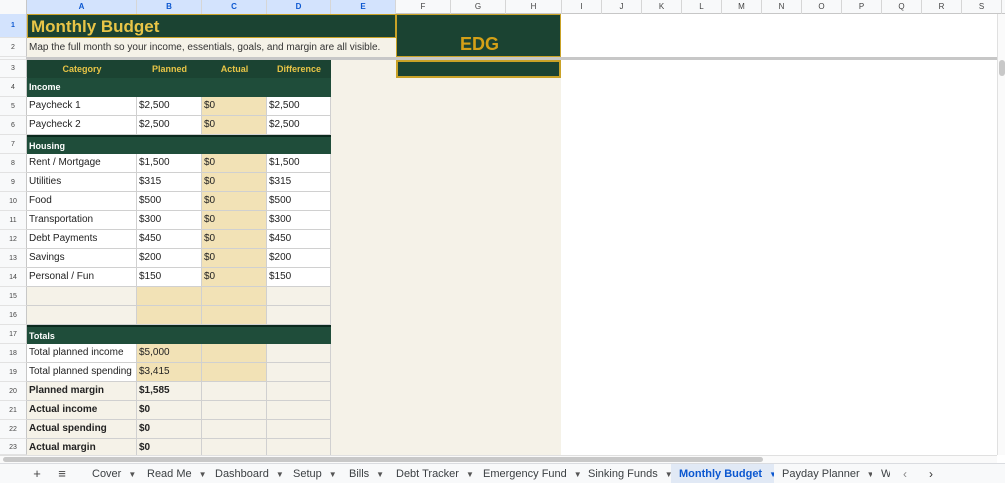 This screenshot has width=1005, height=483. I want to click on category-cell: Personal / Fun, so click(82, 277).